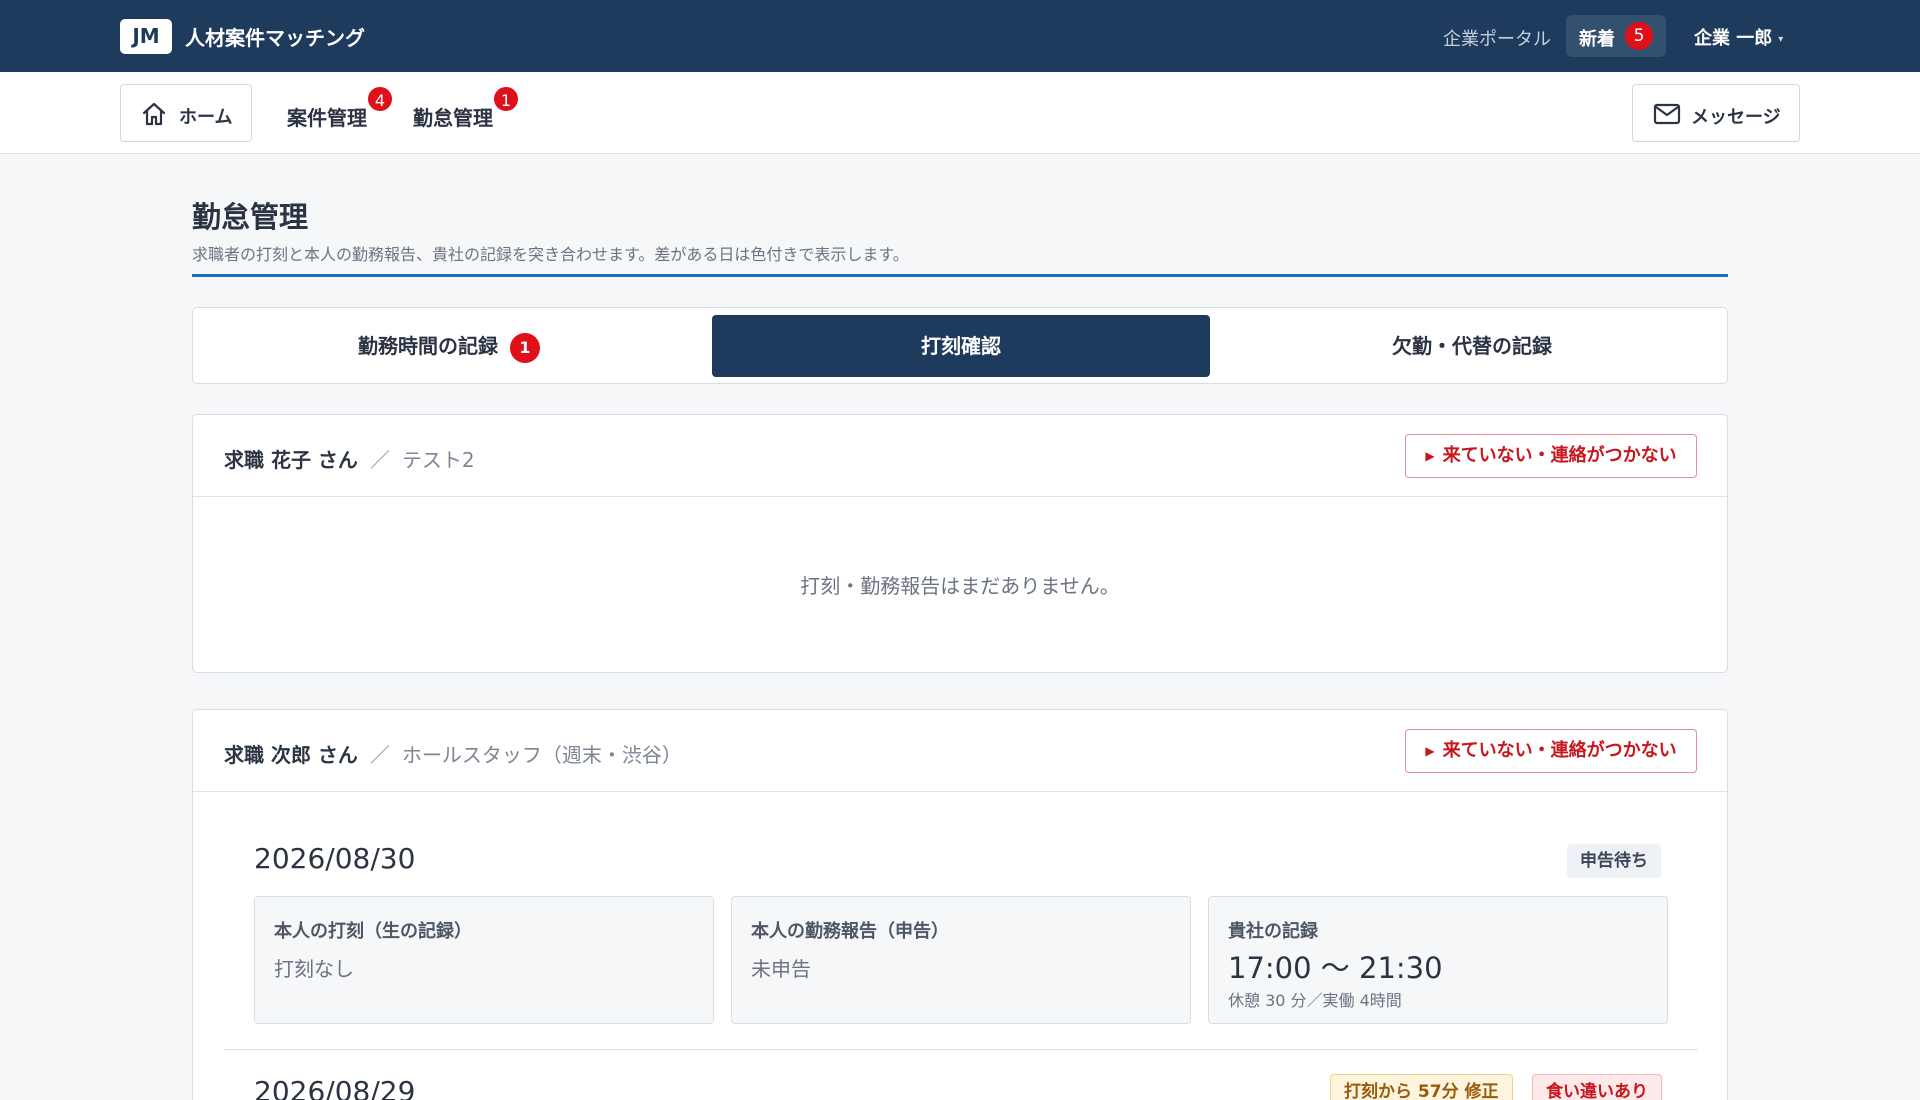 This screenshot has width=1920, height=1100. Describe the element at coordinates (438, 460) in the screenshot. I see `job-title: テスト2` at that location.